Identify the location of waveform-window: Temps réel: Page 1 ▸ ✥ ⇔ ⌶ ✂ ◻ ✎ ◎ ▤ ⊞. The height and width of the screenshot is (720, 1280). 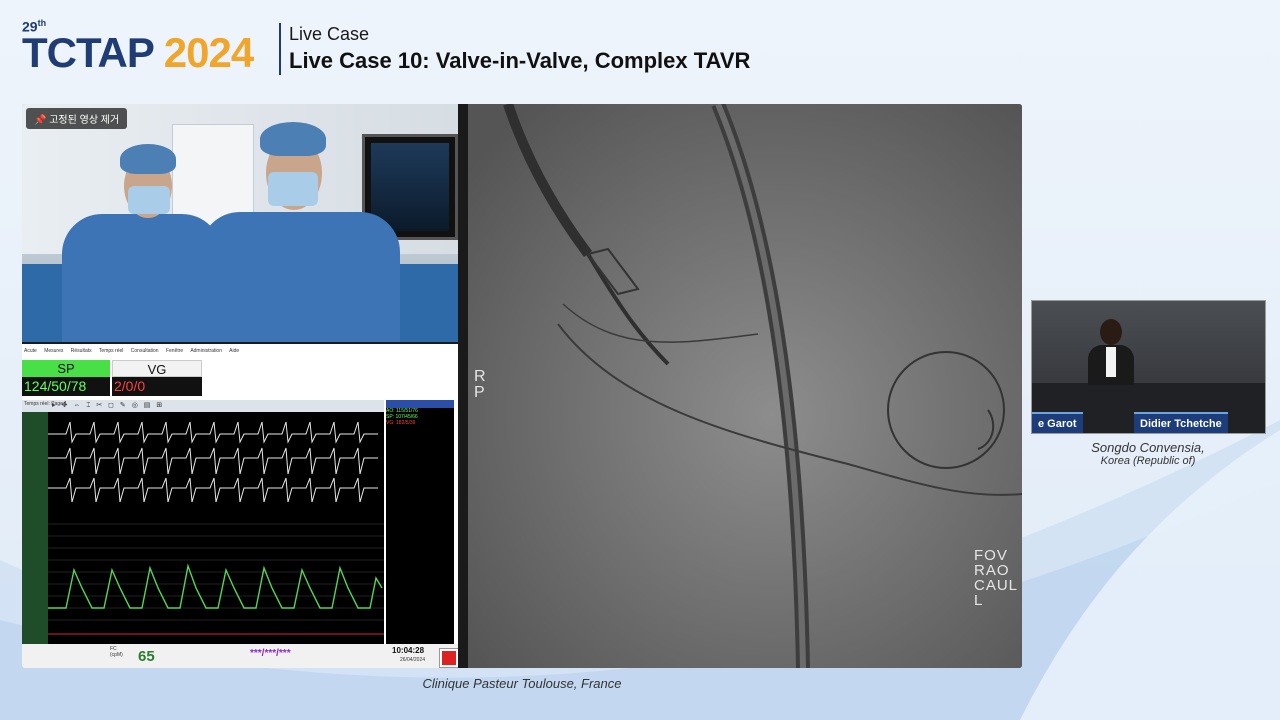
(203, 528).